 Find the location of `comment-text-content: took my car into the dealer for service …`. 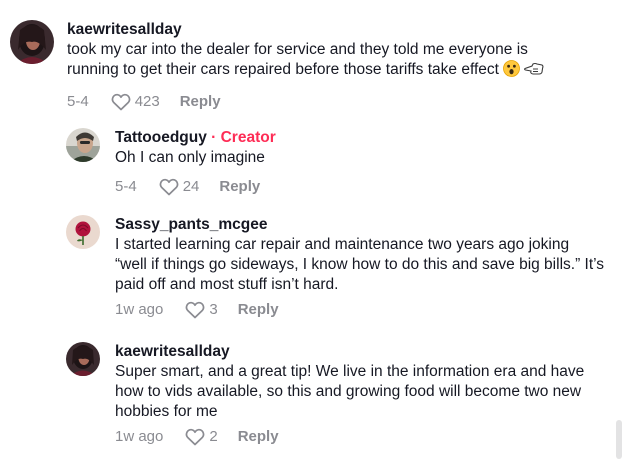

comment-text-content: took my car into the dealer for service … is located at coordinates (297, 59).